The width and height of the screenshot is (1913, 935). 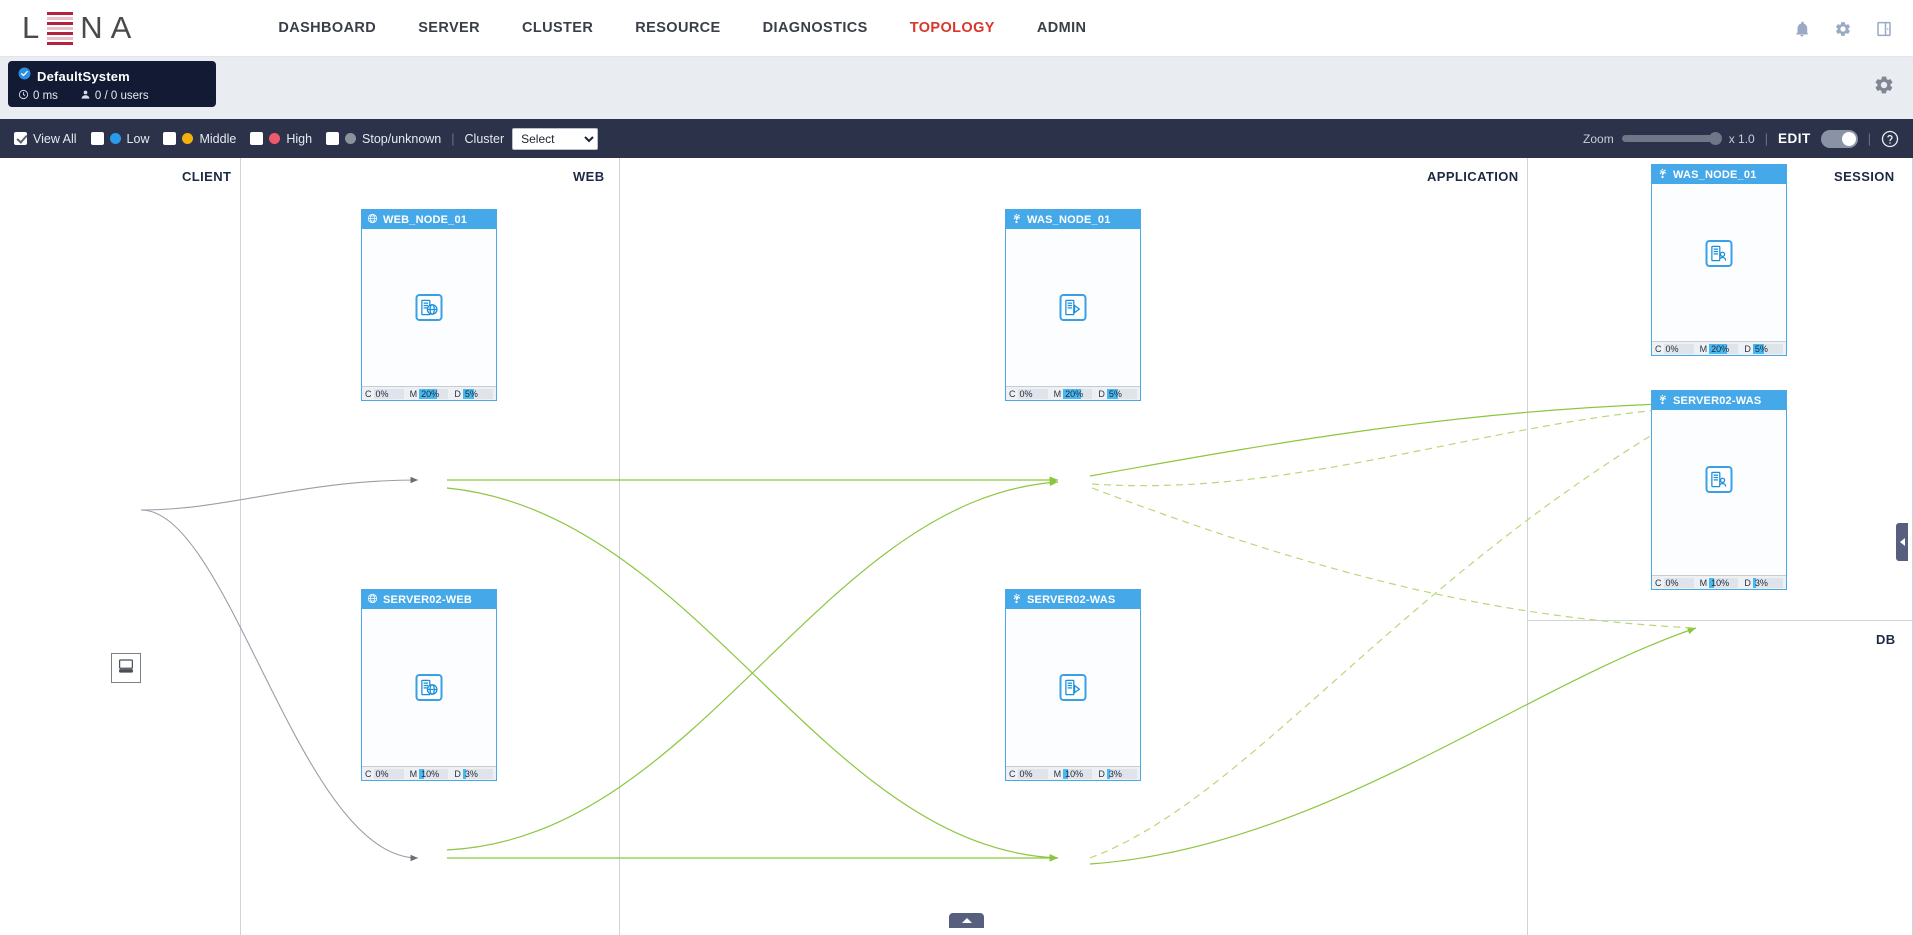 I want to click on app-logo: L N A, so click(x=77, y=28).